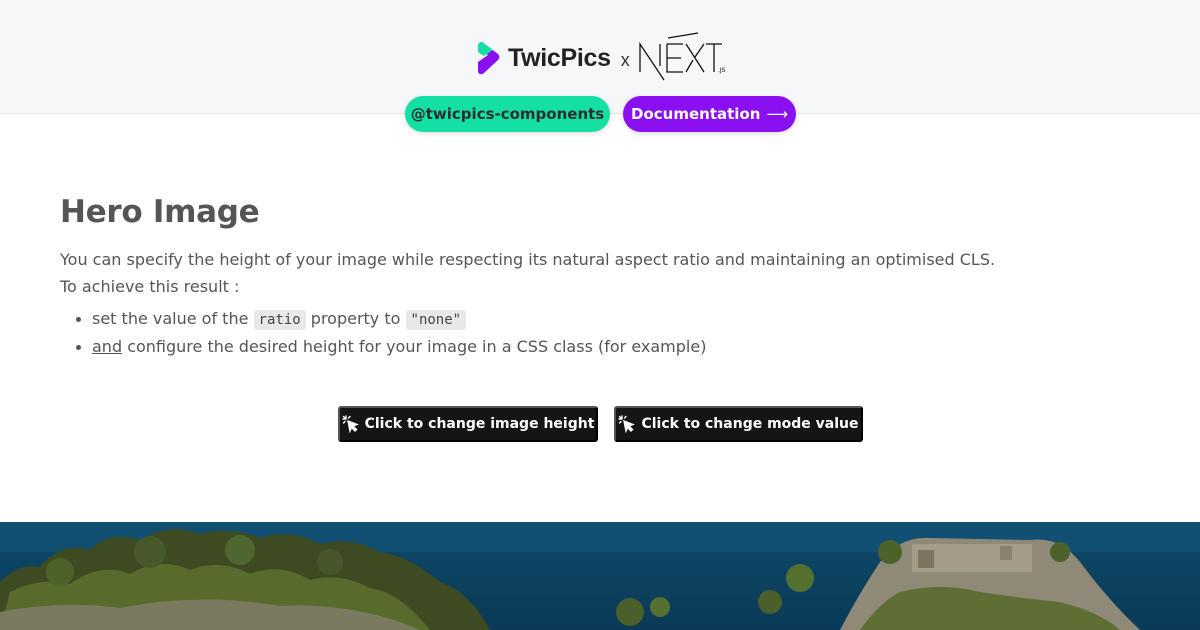 Image resolution: width=1200 pixels, height=630 pixels. What do you see at coordinates (355, 318) in the screenshot?
I see `bullet-text-mid: property to` at bounding box center [355, 318].